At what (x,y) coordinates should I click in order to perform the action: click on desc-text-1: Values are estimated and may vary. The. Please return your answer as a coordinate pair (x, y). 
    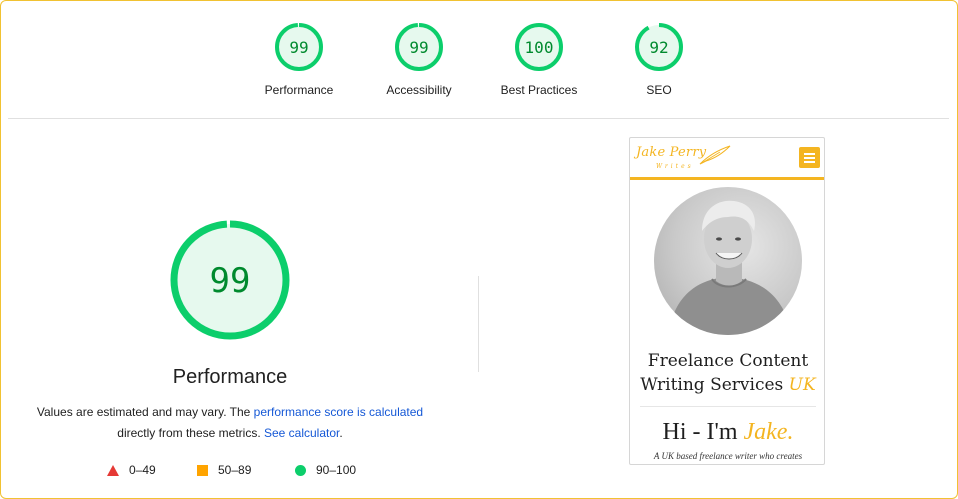
    Looking at the image, I should click on (145, 412).